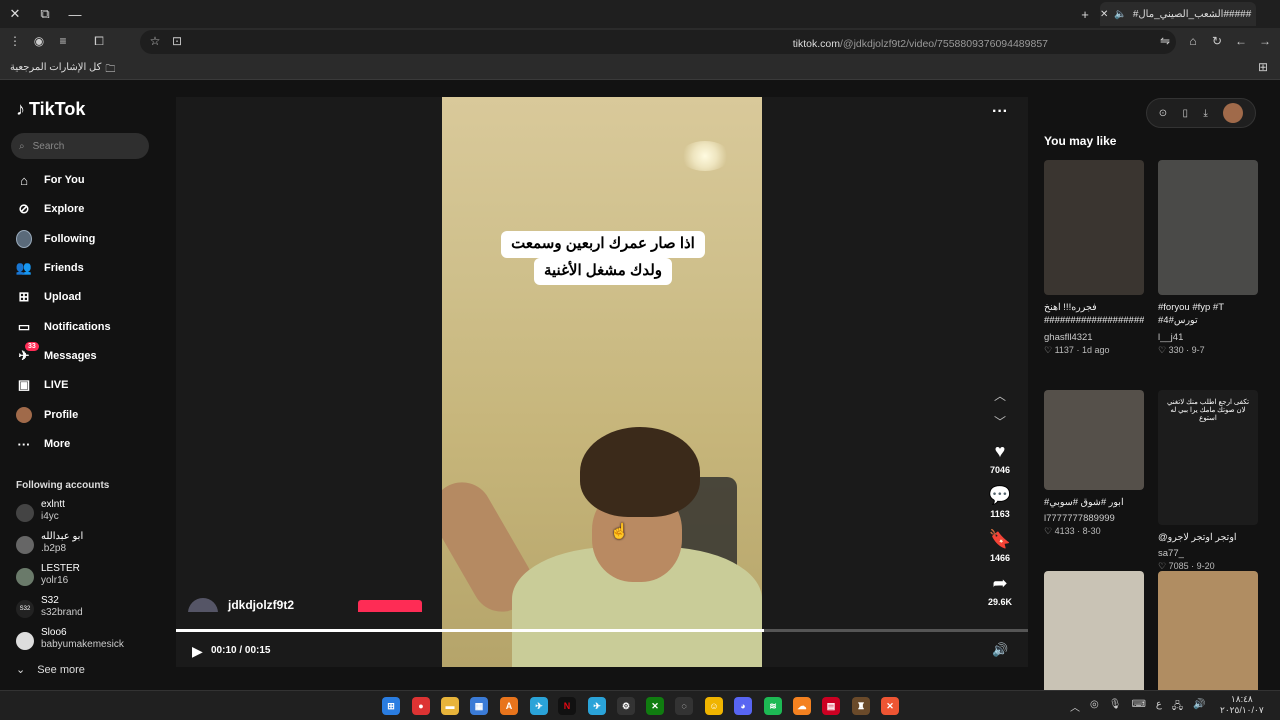 This screenshot has width=1280, height=720. I want to click on video-progress-bar, so click(602, 630).